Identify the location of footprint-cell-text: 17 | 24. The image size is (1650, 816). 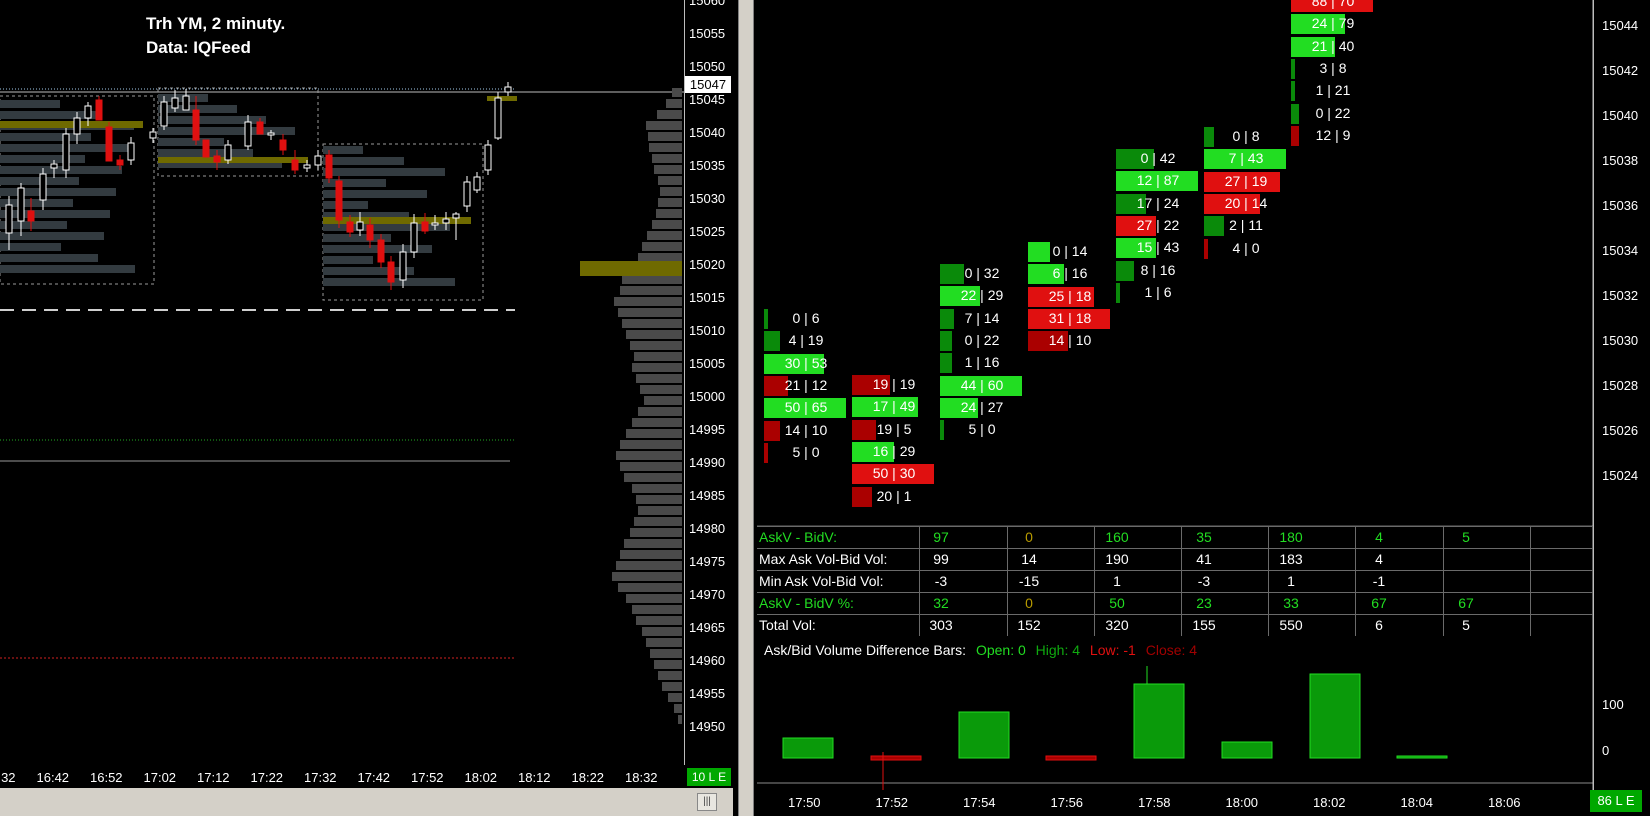
(1158, 202).